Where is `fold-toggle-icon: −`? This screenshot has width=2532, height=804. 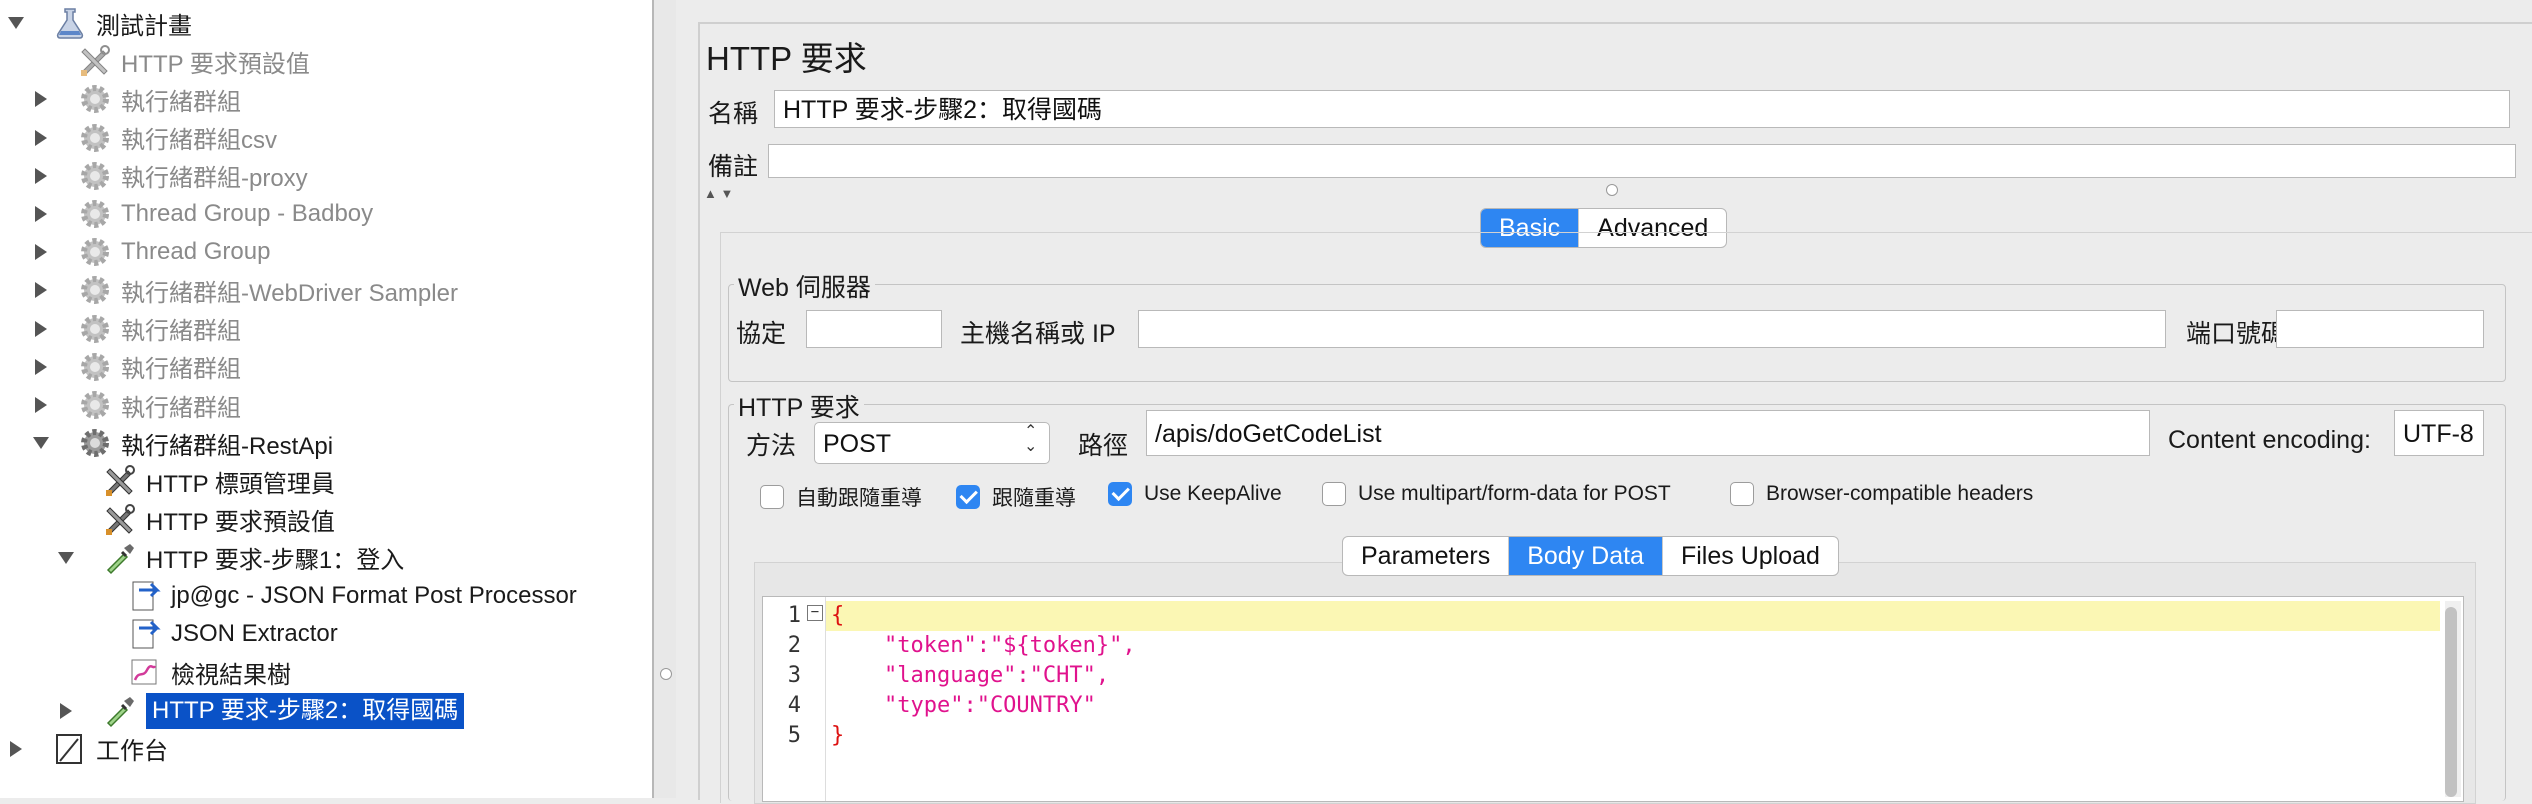 fold-toggle-icon: − is located at coordinates (815, 613).